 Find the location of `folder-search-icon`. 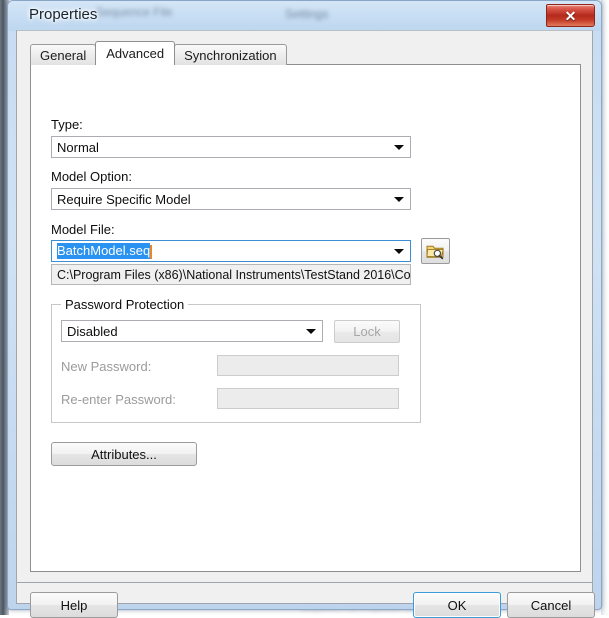

folder-search-icon is located at coordinates (435, 252).